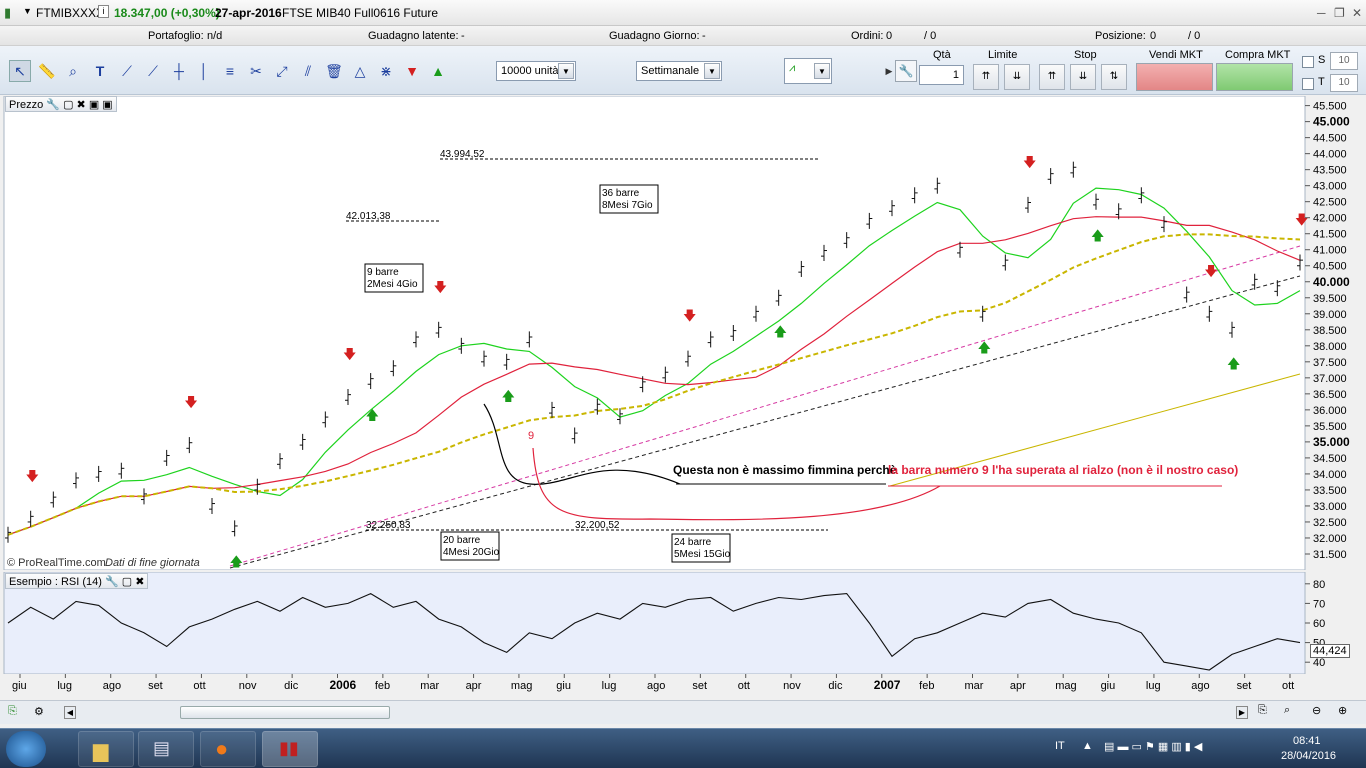 The width and height of the screenshot is (1366, 768). Describe the element at coordinates (106, 749) in the screenshot. I see `explorer-taskbar-button: ▆` at that location.